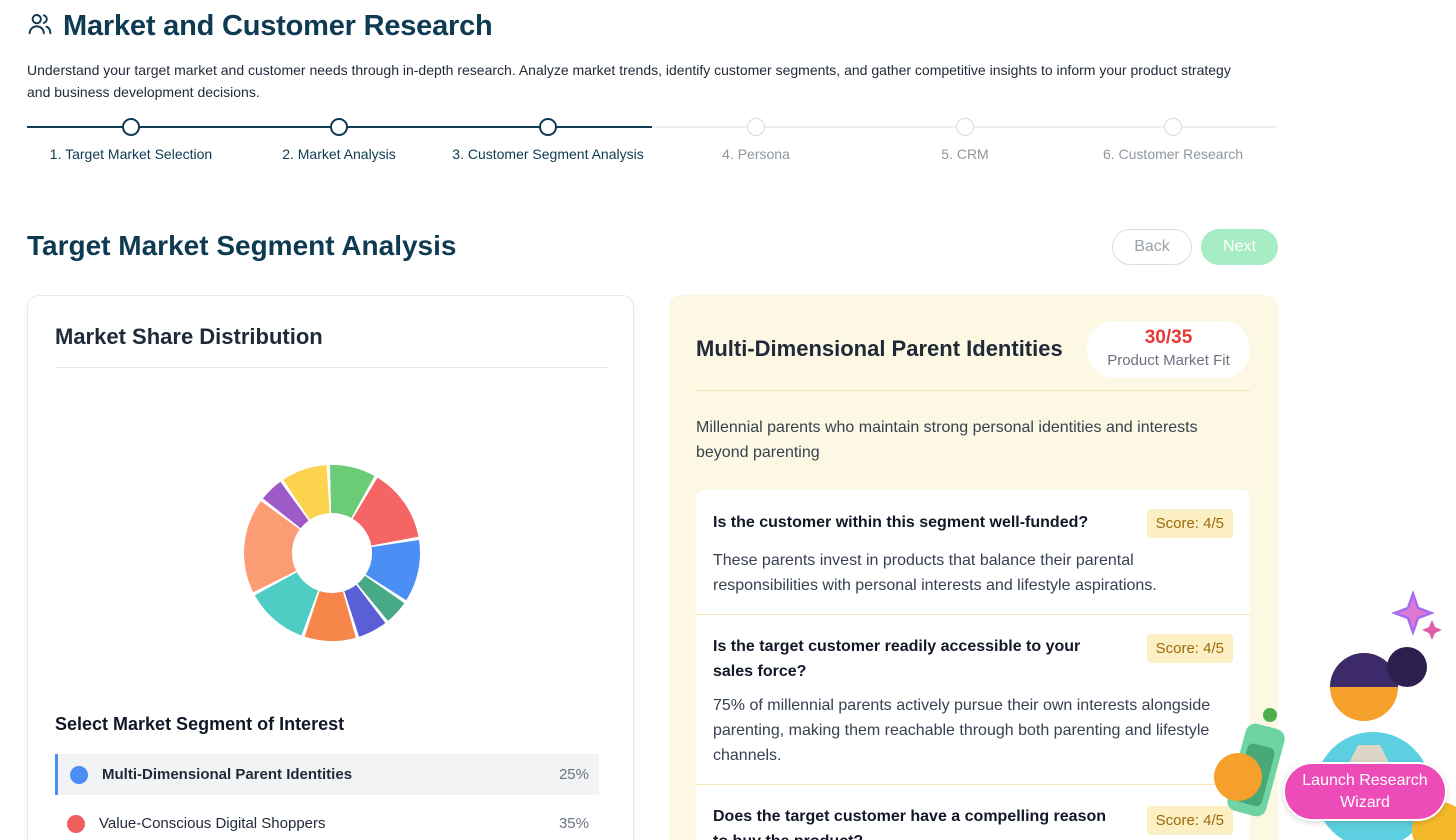  Describe the element at coordinates (965, 139) in the screenshot. I see `step-crm: 5. CRM` at that location.